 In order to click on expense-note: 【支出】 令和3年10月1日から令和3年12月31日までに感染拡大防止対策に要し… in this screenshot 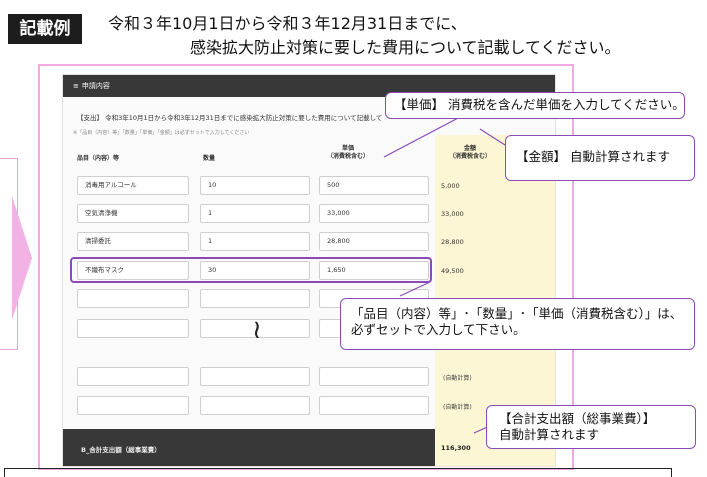, I will do `click(230, 118)`.